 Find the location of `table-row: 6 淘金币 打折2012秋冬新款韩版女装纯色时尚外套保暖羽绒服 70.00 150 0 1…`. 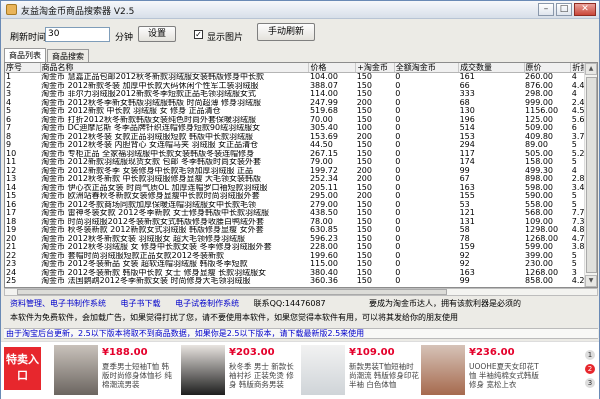

table-row: 6 淘金币 打折2012秋冬新款韩版女装纯色时尚外套保暖羽绒服 70.00 150 0 1… is located at coordinates (301, 120).